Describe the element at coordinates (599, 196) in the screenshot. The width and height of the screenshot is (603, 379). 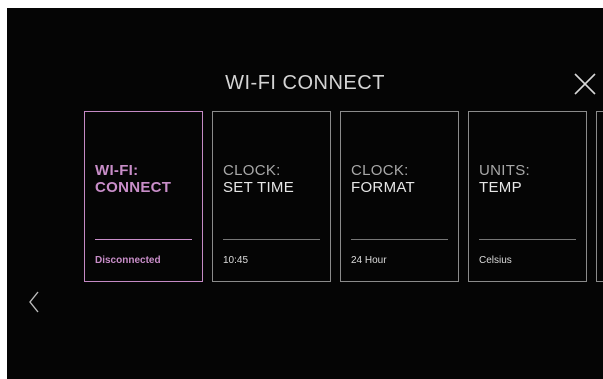
I see `card-next-partial` at that location.